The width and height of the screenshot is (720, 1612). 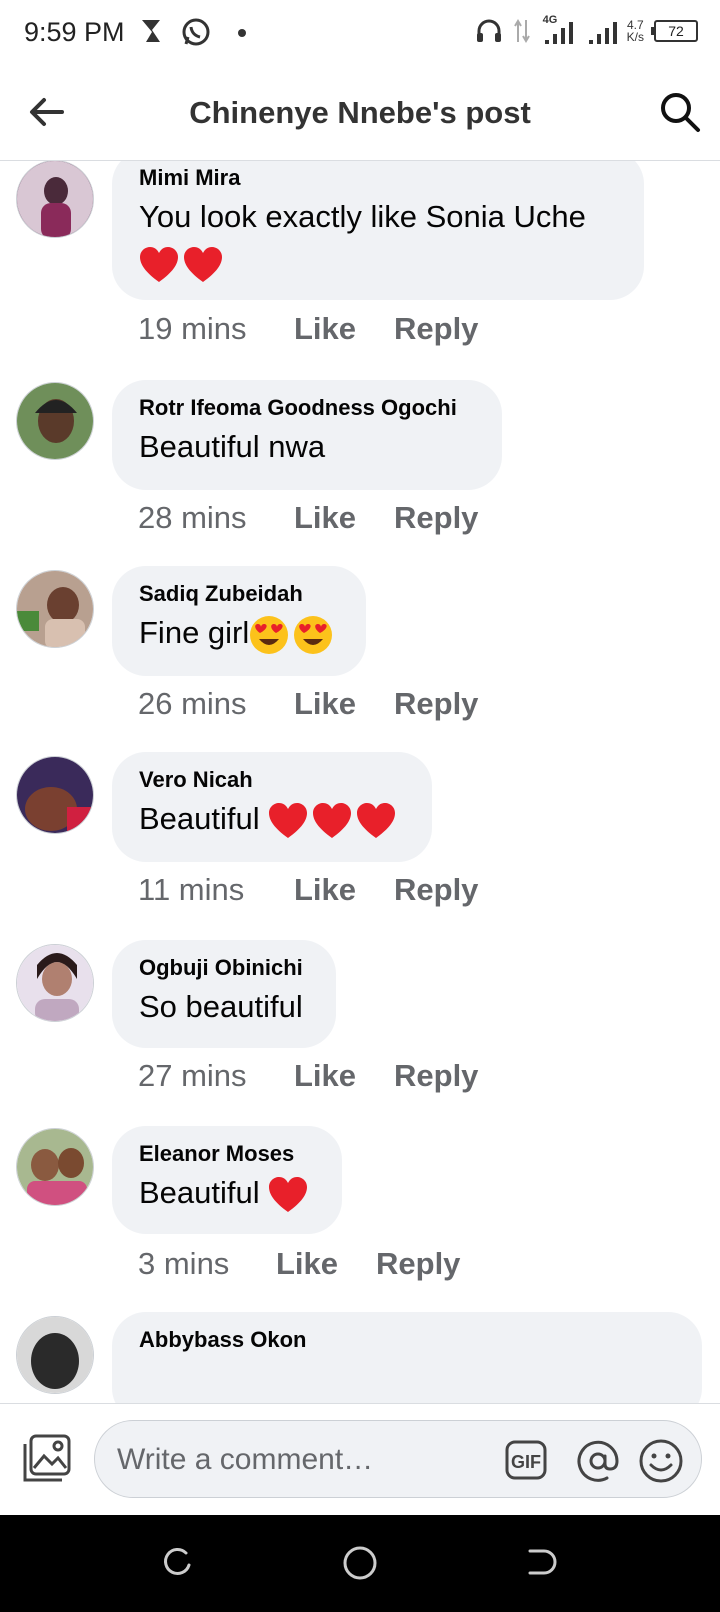 I want to click on comment-text: Beautiful nwa, so click(x=232, y=446).